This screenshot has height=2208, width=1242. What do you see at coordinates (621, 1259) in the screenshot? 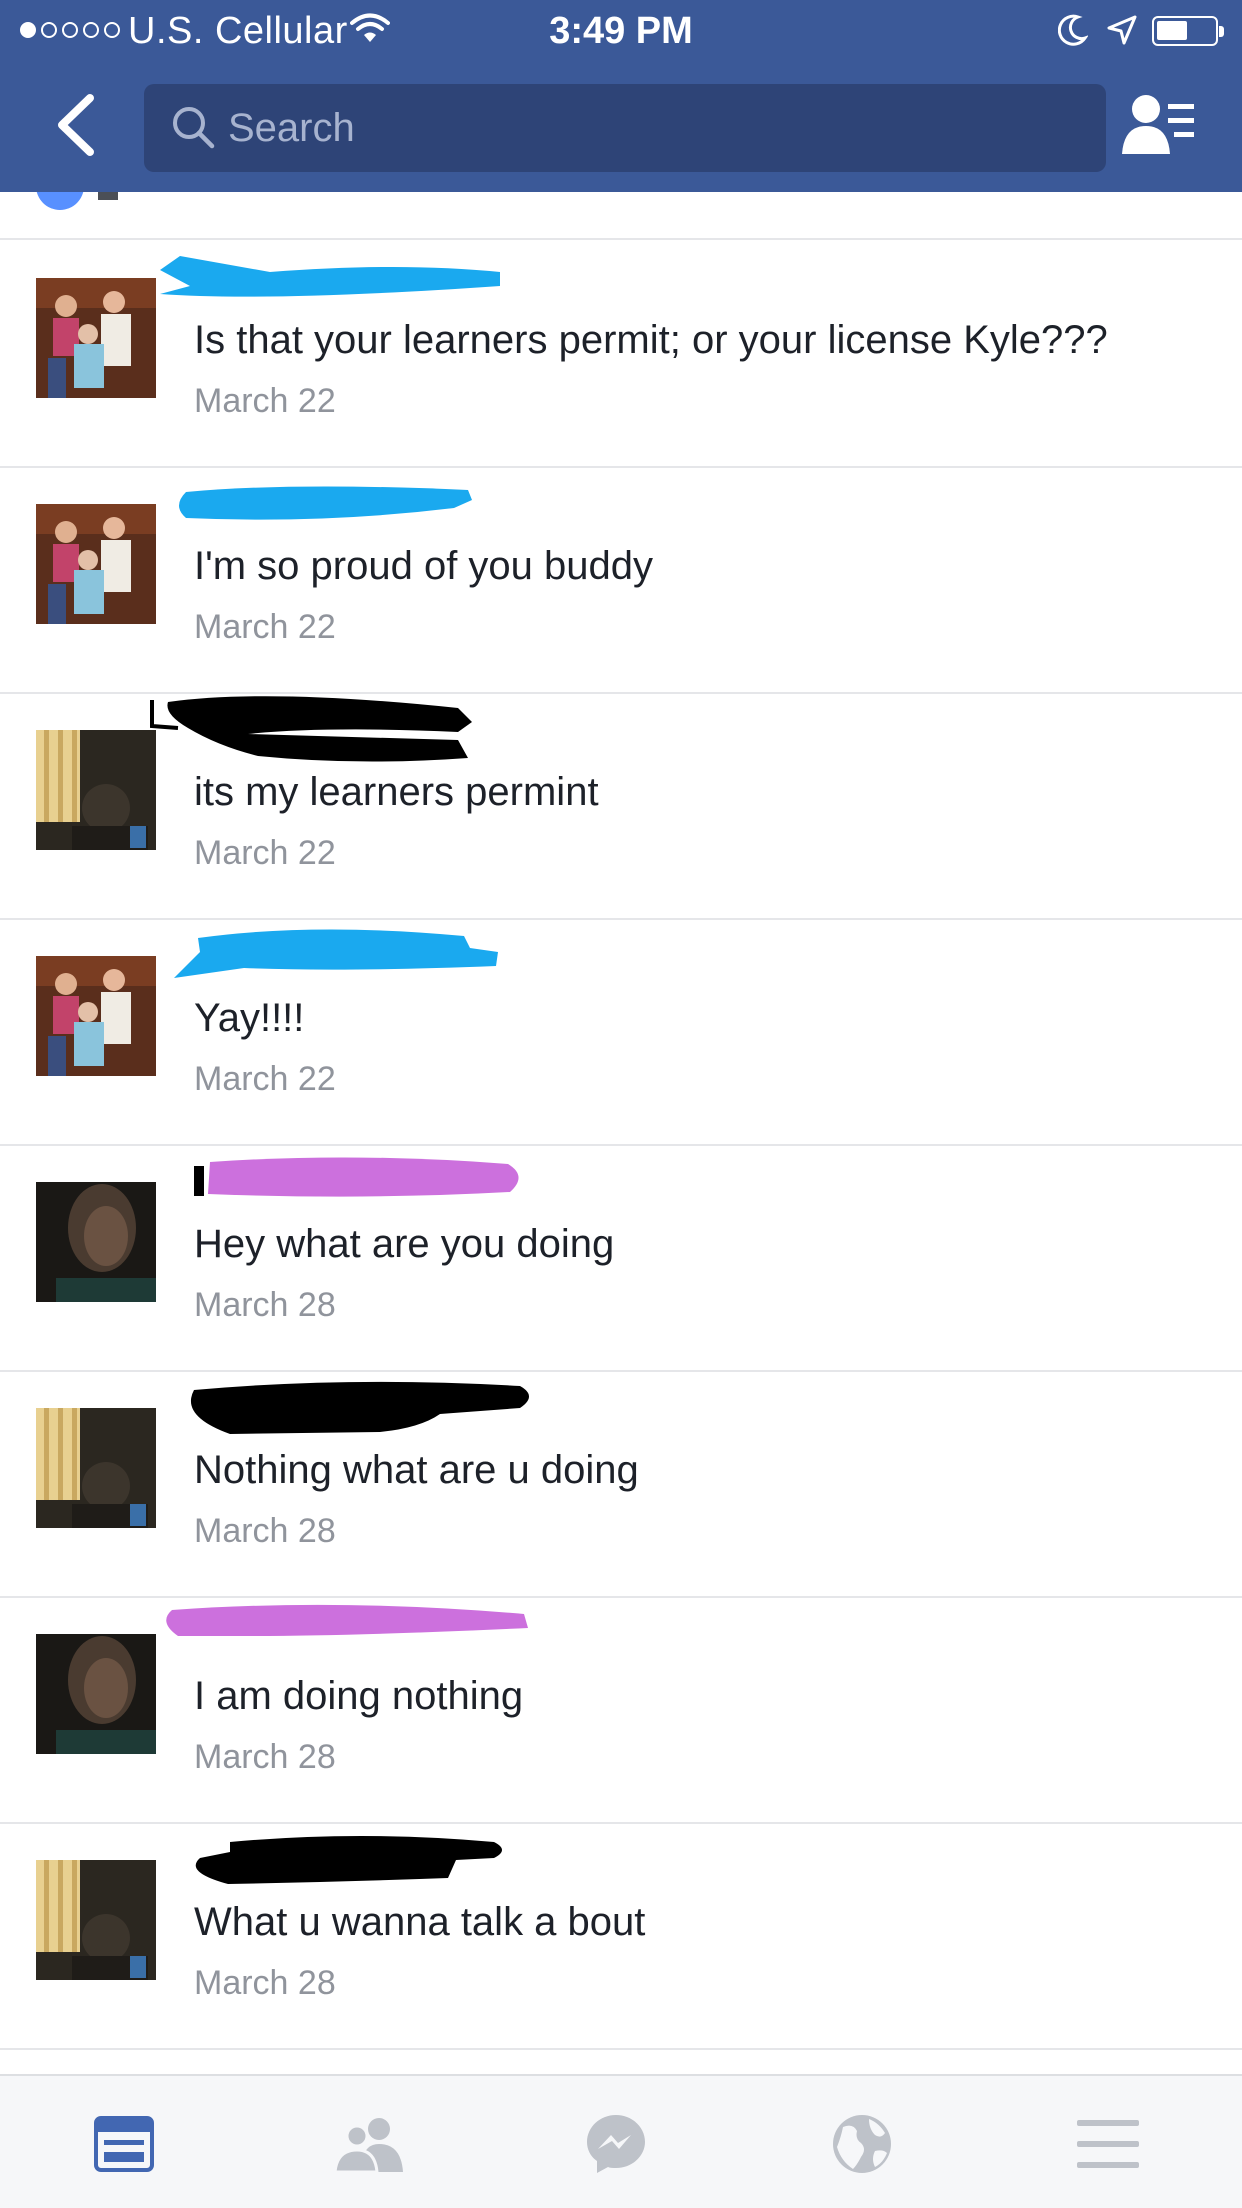
I see `comment-item: Hey what are you doing March 28` at bounding box center [621, 1259].